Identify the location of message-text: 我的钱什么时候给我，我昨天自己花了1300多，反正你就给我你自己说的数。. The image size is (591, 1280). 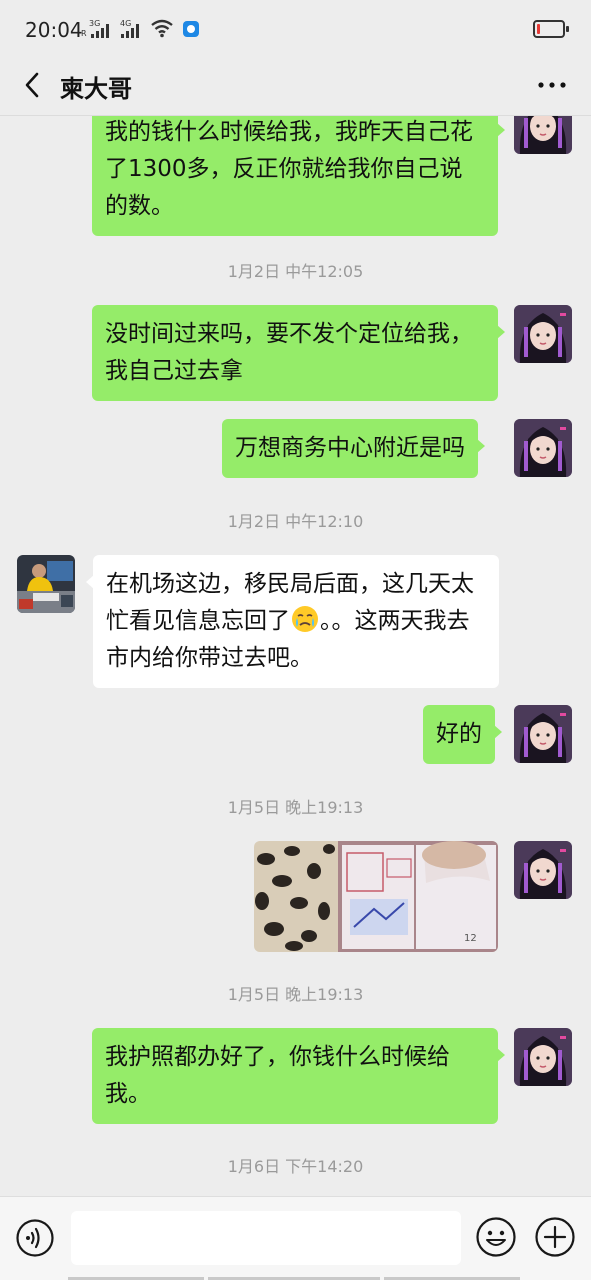
(289, 169).